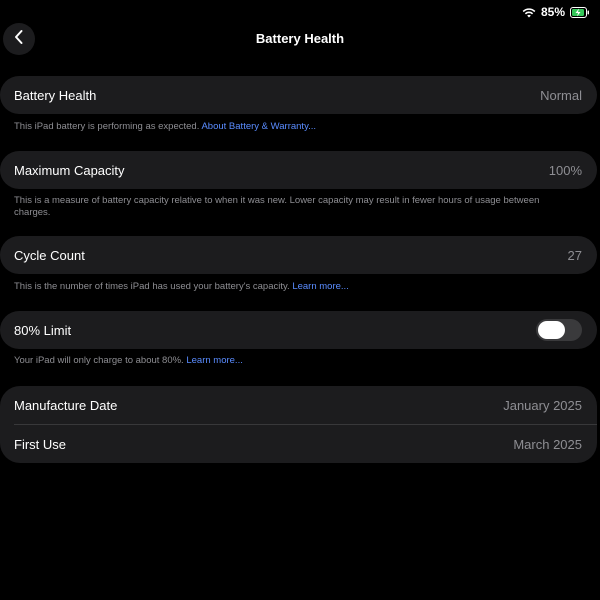 Image resolution: width=600 pixels, height=600 pixels. I want to click on first-use-value: March 2025, so click(547, 444).